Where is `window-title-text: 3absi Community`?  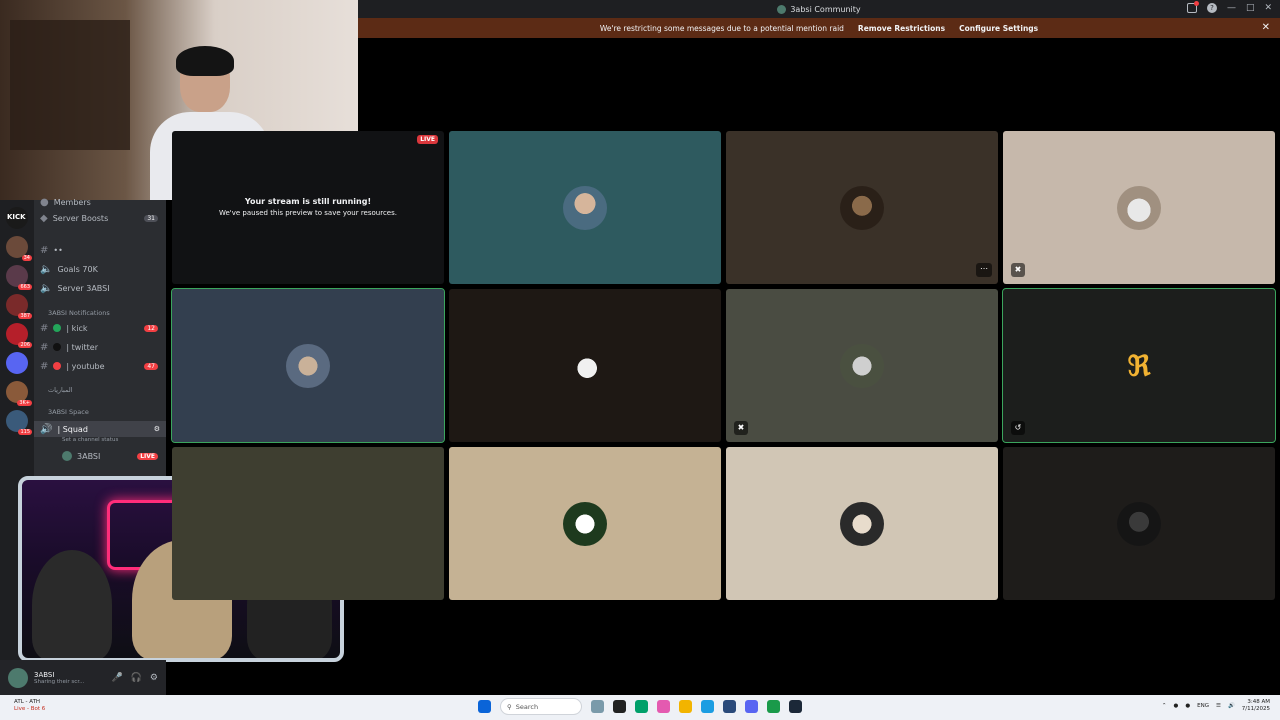
window-title-text: 3absi Community is located at coordinates (825, 9).